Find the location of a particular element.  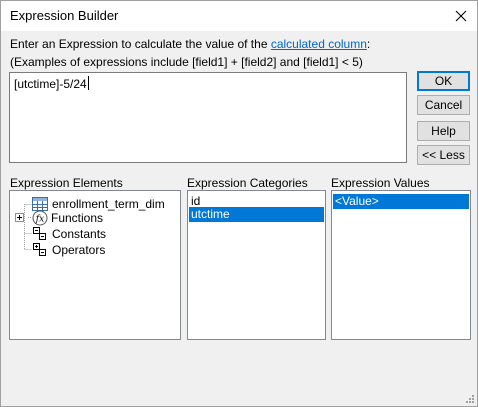

expression-text: [utctime]-5/24 is located at coordinates (50, 84).